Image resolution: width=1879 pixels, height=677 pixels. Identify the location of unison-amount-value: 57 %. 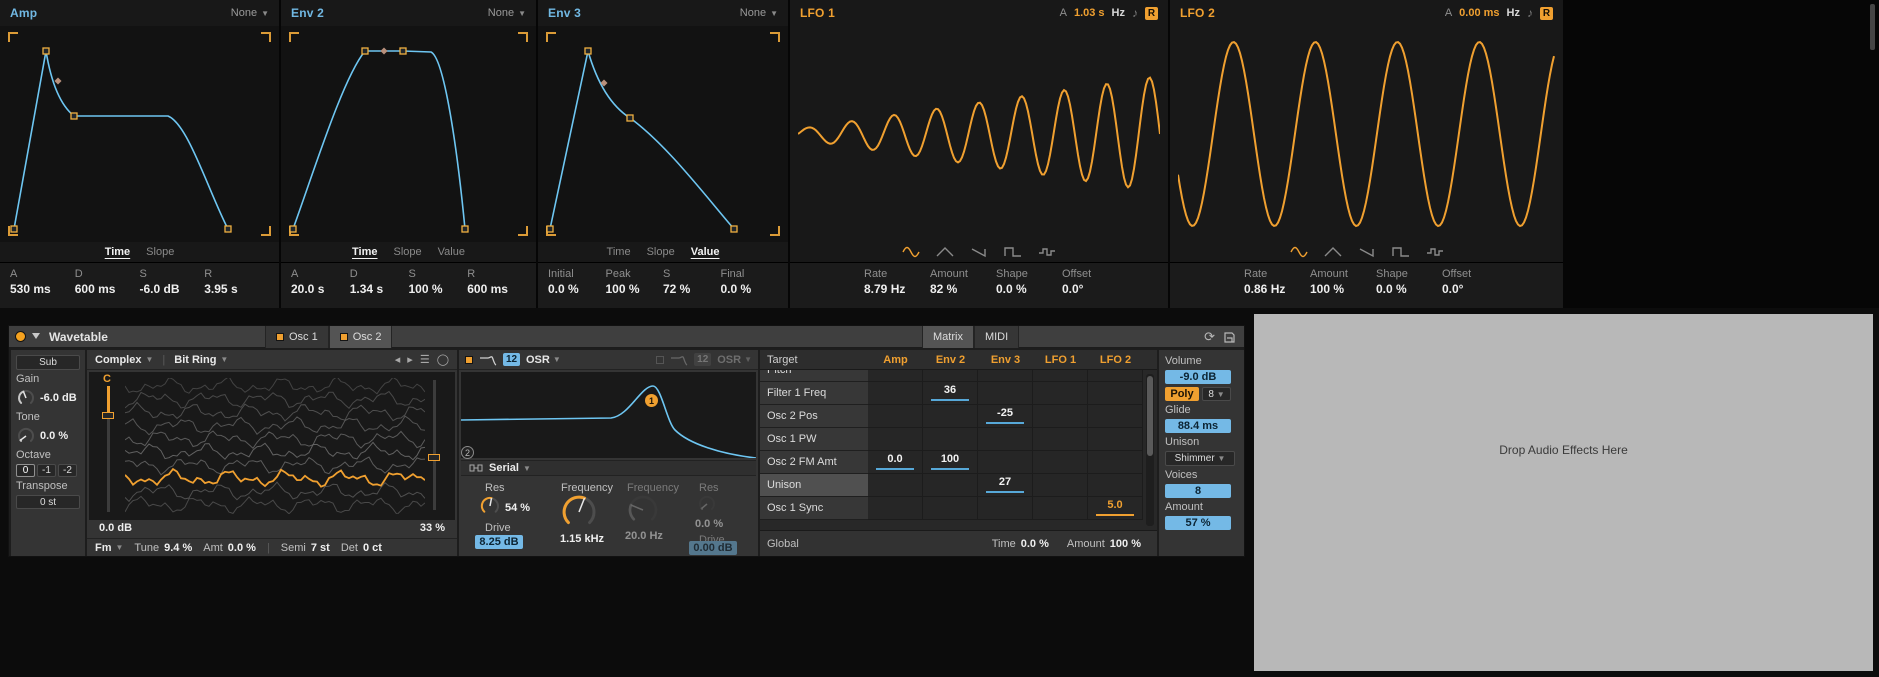
(1198, 523).